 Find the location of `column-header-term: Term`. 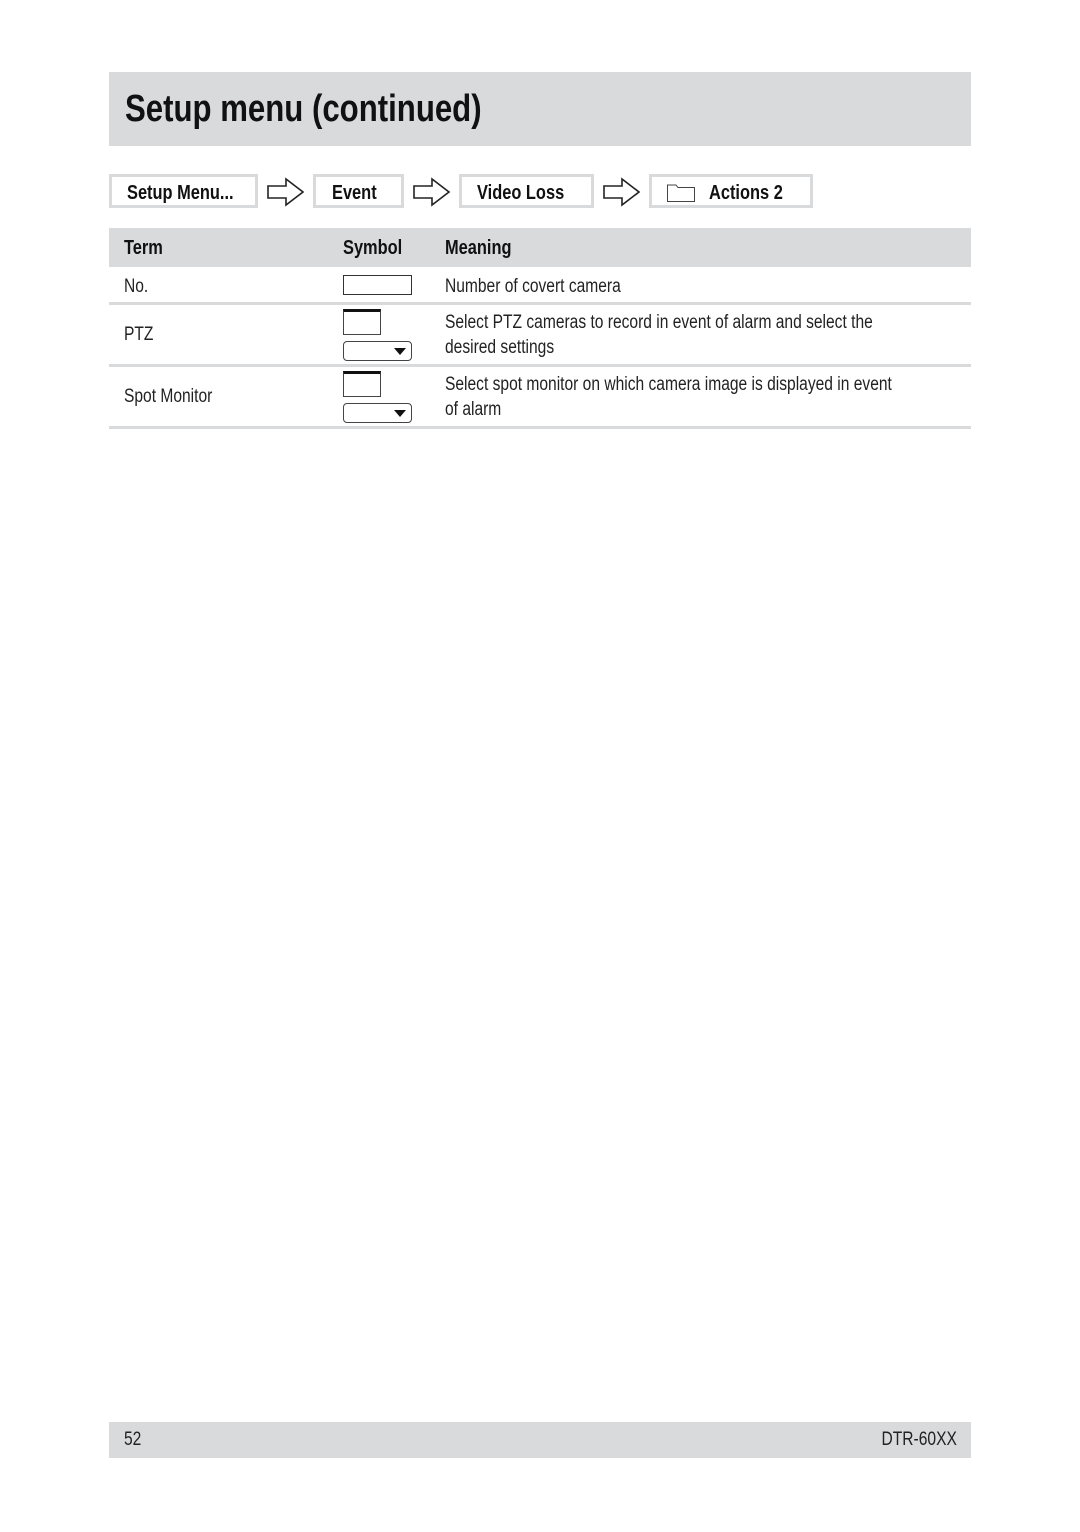

column-header-term: Term is located at coordinates (143, 248).